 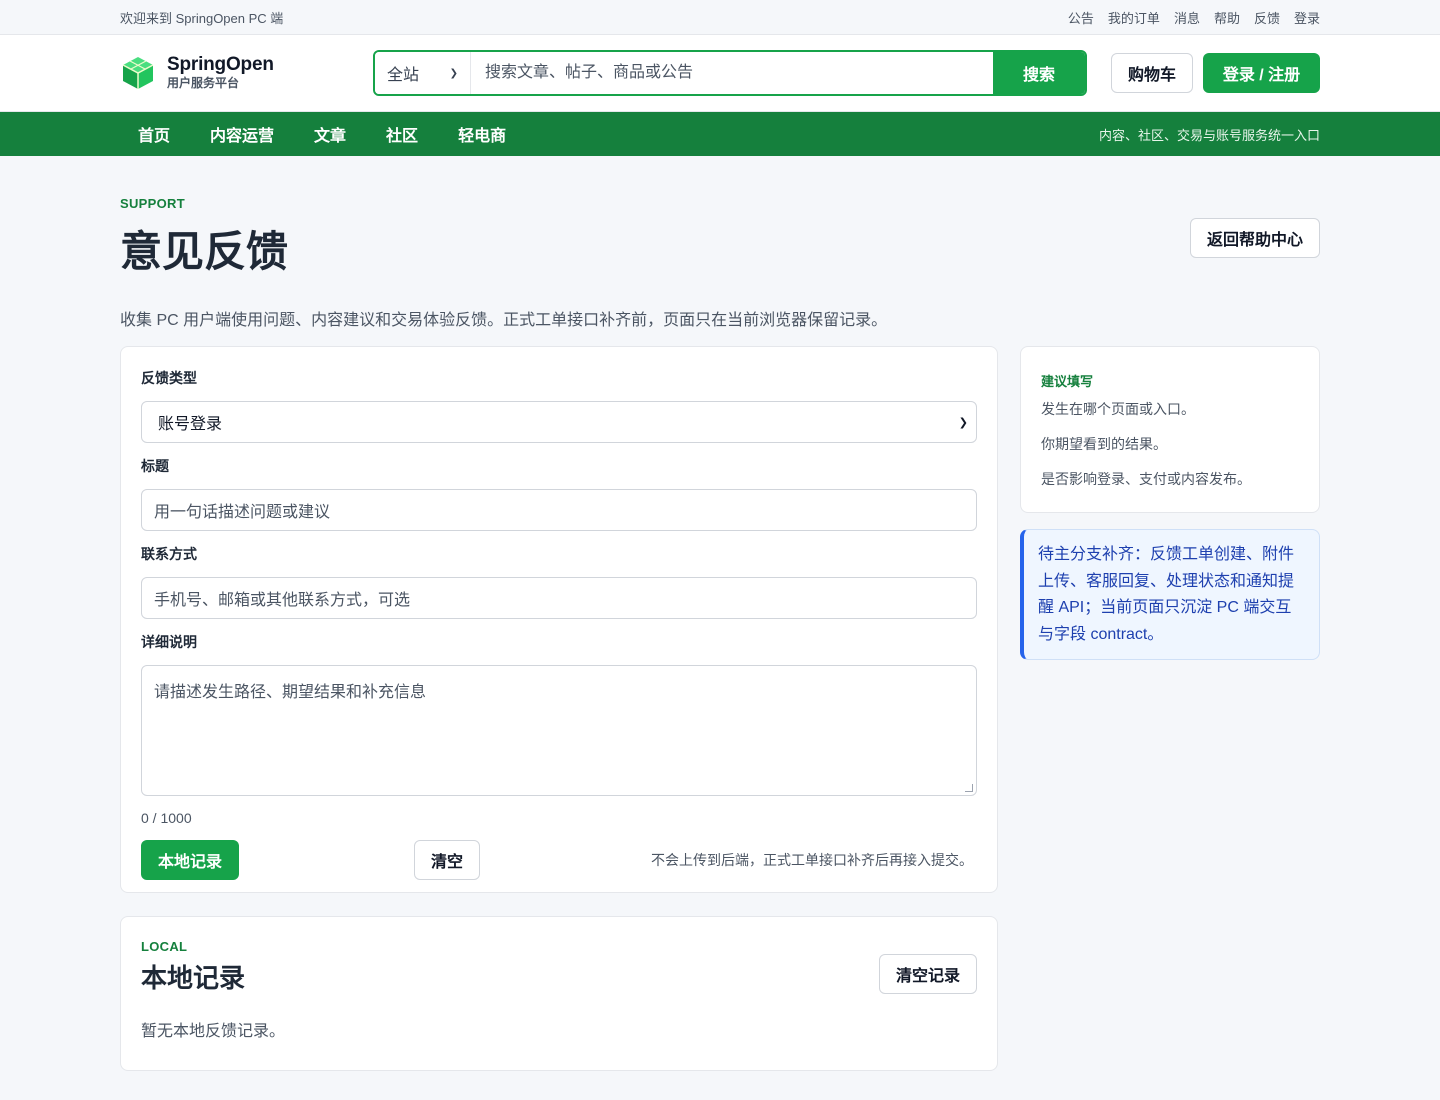 I want to click on search-bar: 全站 ❯ 搜索, so click(x=730, y=73).